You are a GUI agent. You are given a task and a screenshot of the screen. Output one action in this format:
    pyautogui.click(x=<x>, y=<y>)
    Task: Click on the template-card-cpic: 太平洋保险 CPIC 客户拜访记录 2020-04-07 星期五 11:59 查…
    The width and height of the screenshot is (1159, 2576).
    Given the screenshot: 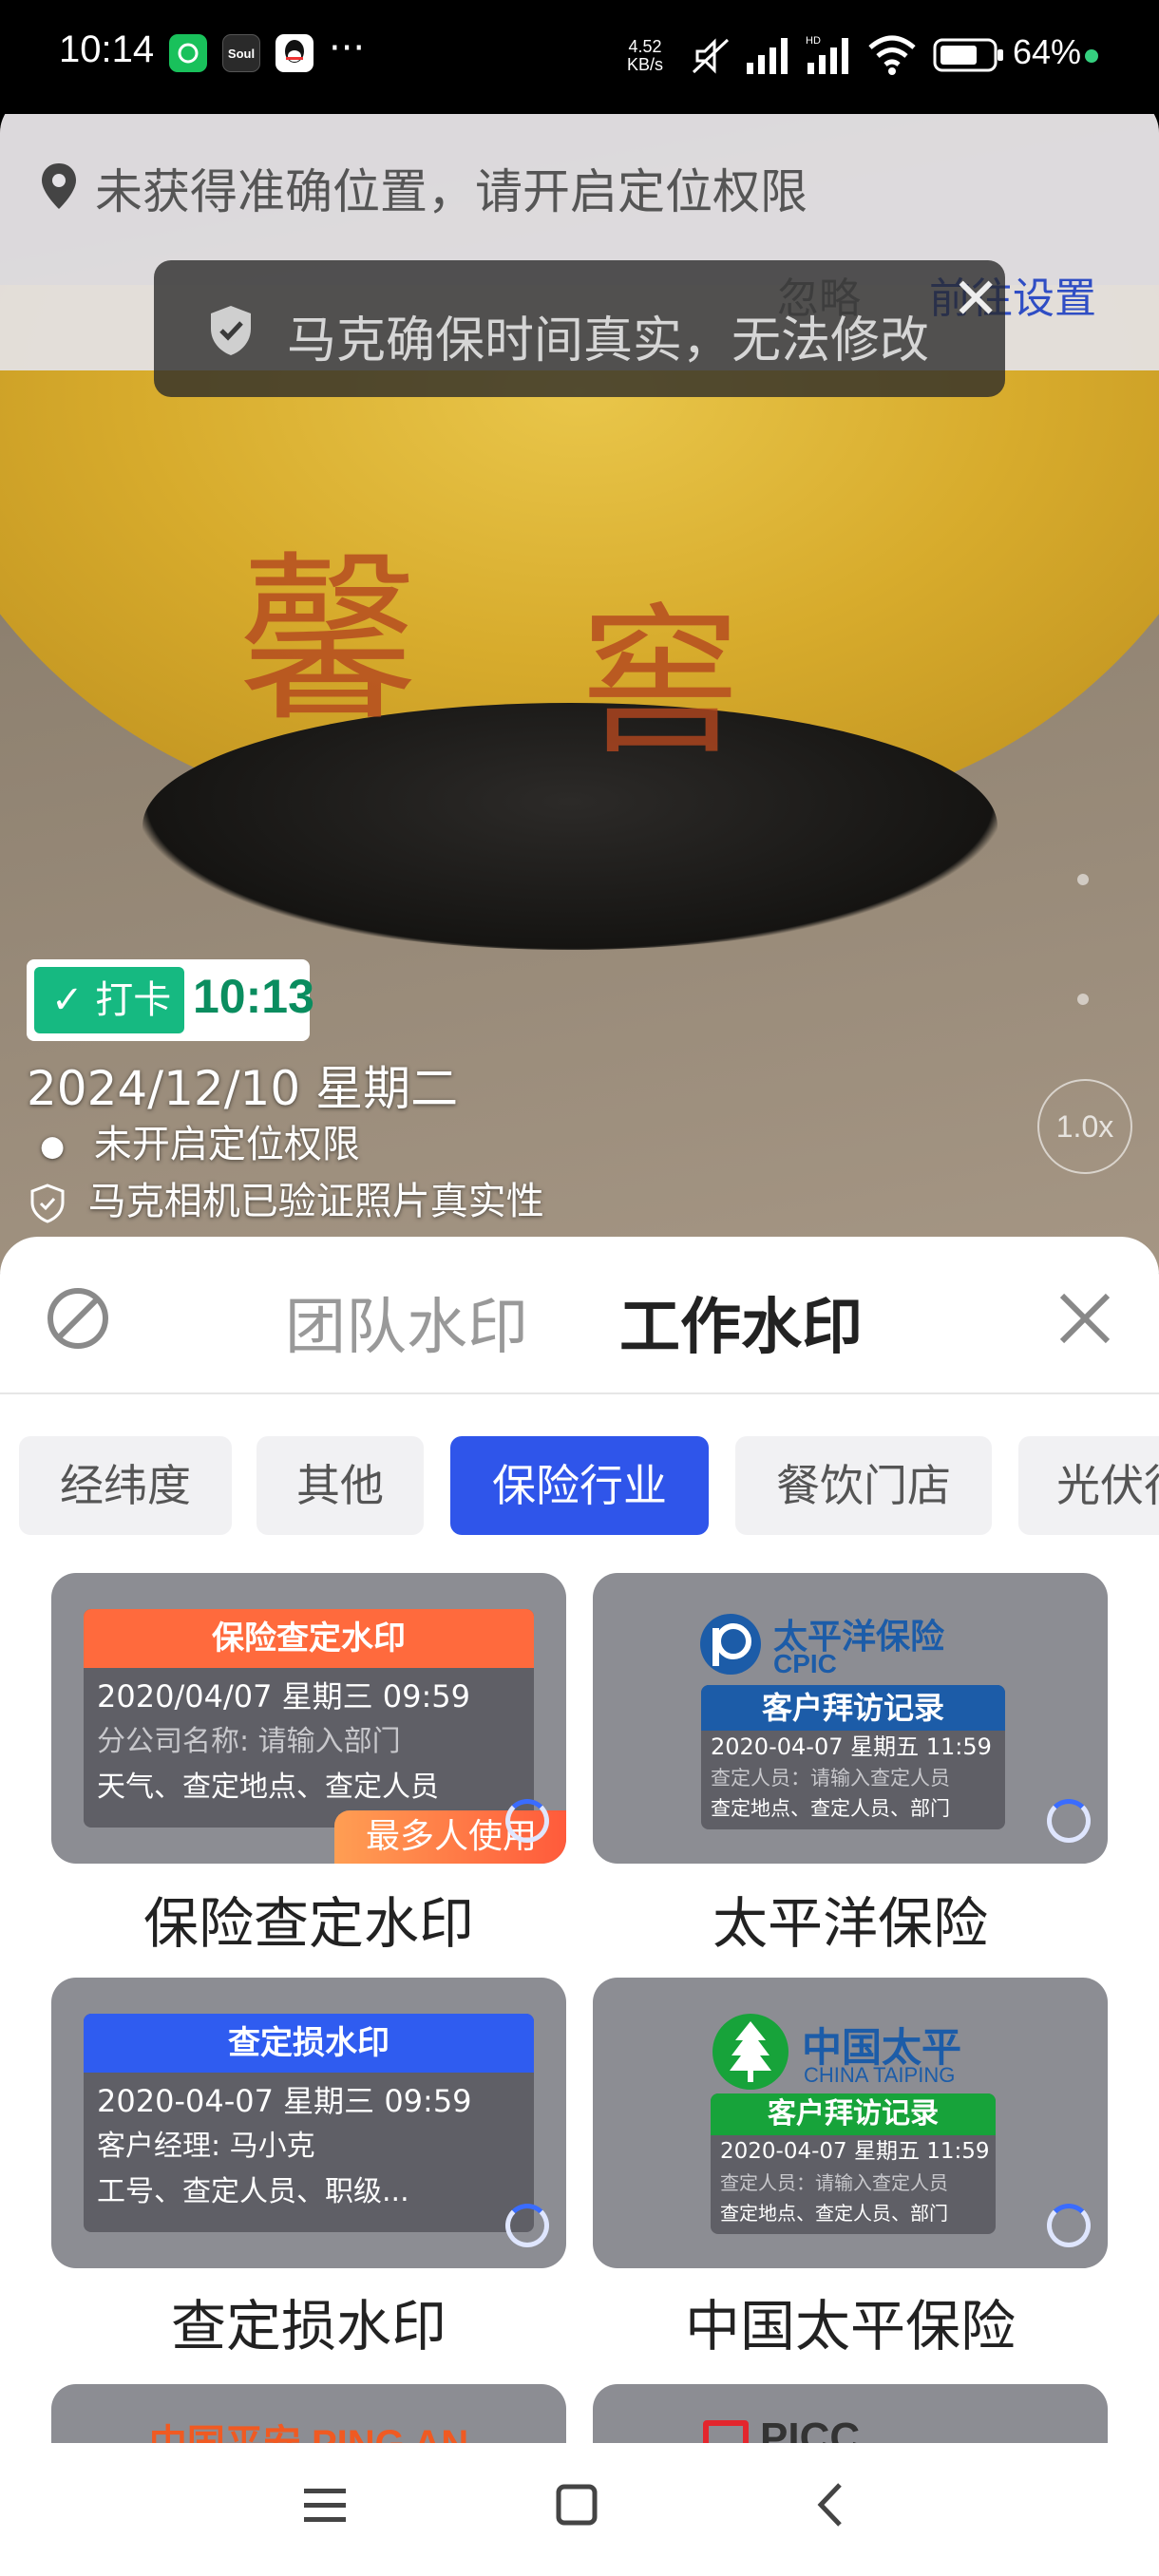 What is the action you would take?
    pyautogui.click(x=850, y=1718)
    